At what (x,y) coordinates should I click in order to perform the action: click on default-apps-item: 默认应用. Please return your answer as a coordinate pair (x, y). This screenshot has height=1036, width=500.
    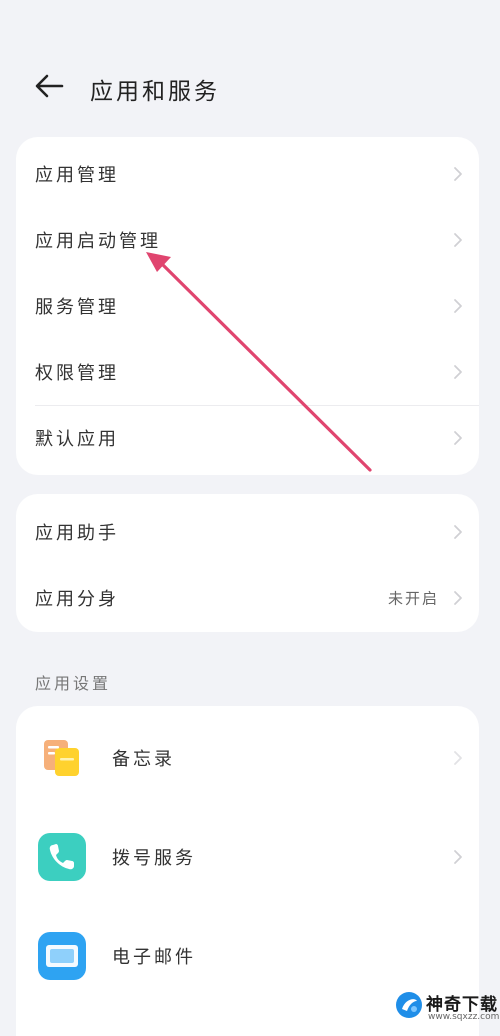
    Looking at the image, I should click on (247, 438).